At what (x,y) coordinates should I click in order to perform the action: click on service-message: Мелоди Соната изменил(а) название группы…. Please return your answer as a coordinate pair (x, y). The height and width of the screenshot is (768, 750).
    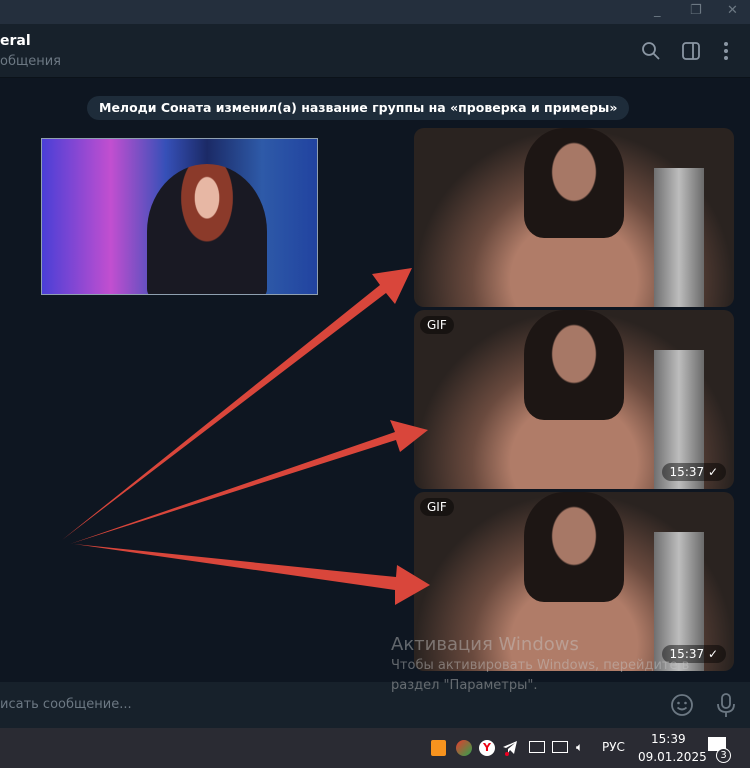
    Looking at the image, I should click on (358, 108).